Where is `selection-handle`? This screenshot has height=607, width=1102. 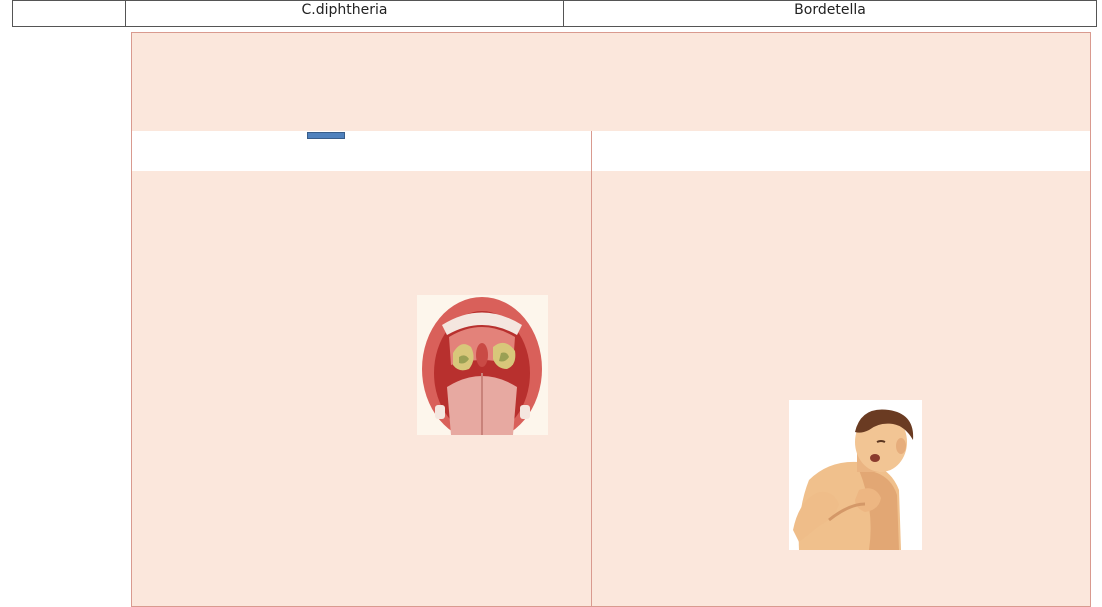
selection-handle is located at coordinates (326, 135).